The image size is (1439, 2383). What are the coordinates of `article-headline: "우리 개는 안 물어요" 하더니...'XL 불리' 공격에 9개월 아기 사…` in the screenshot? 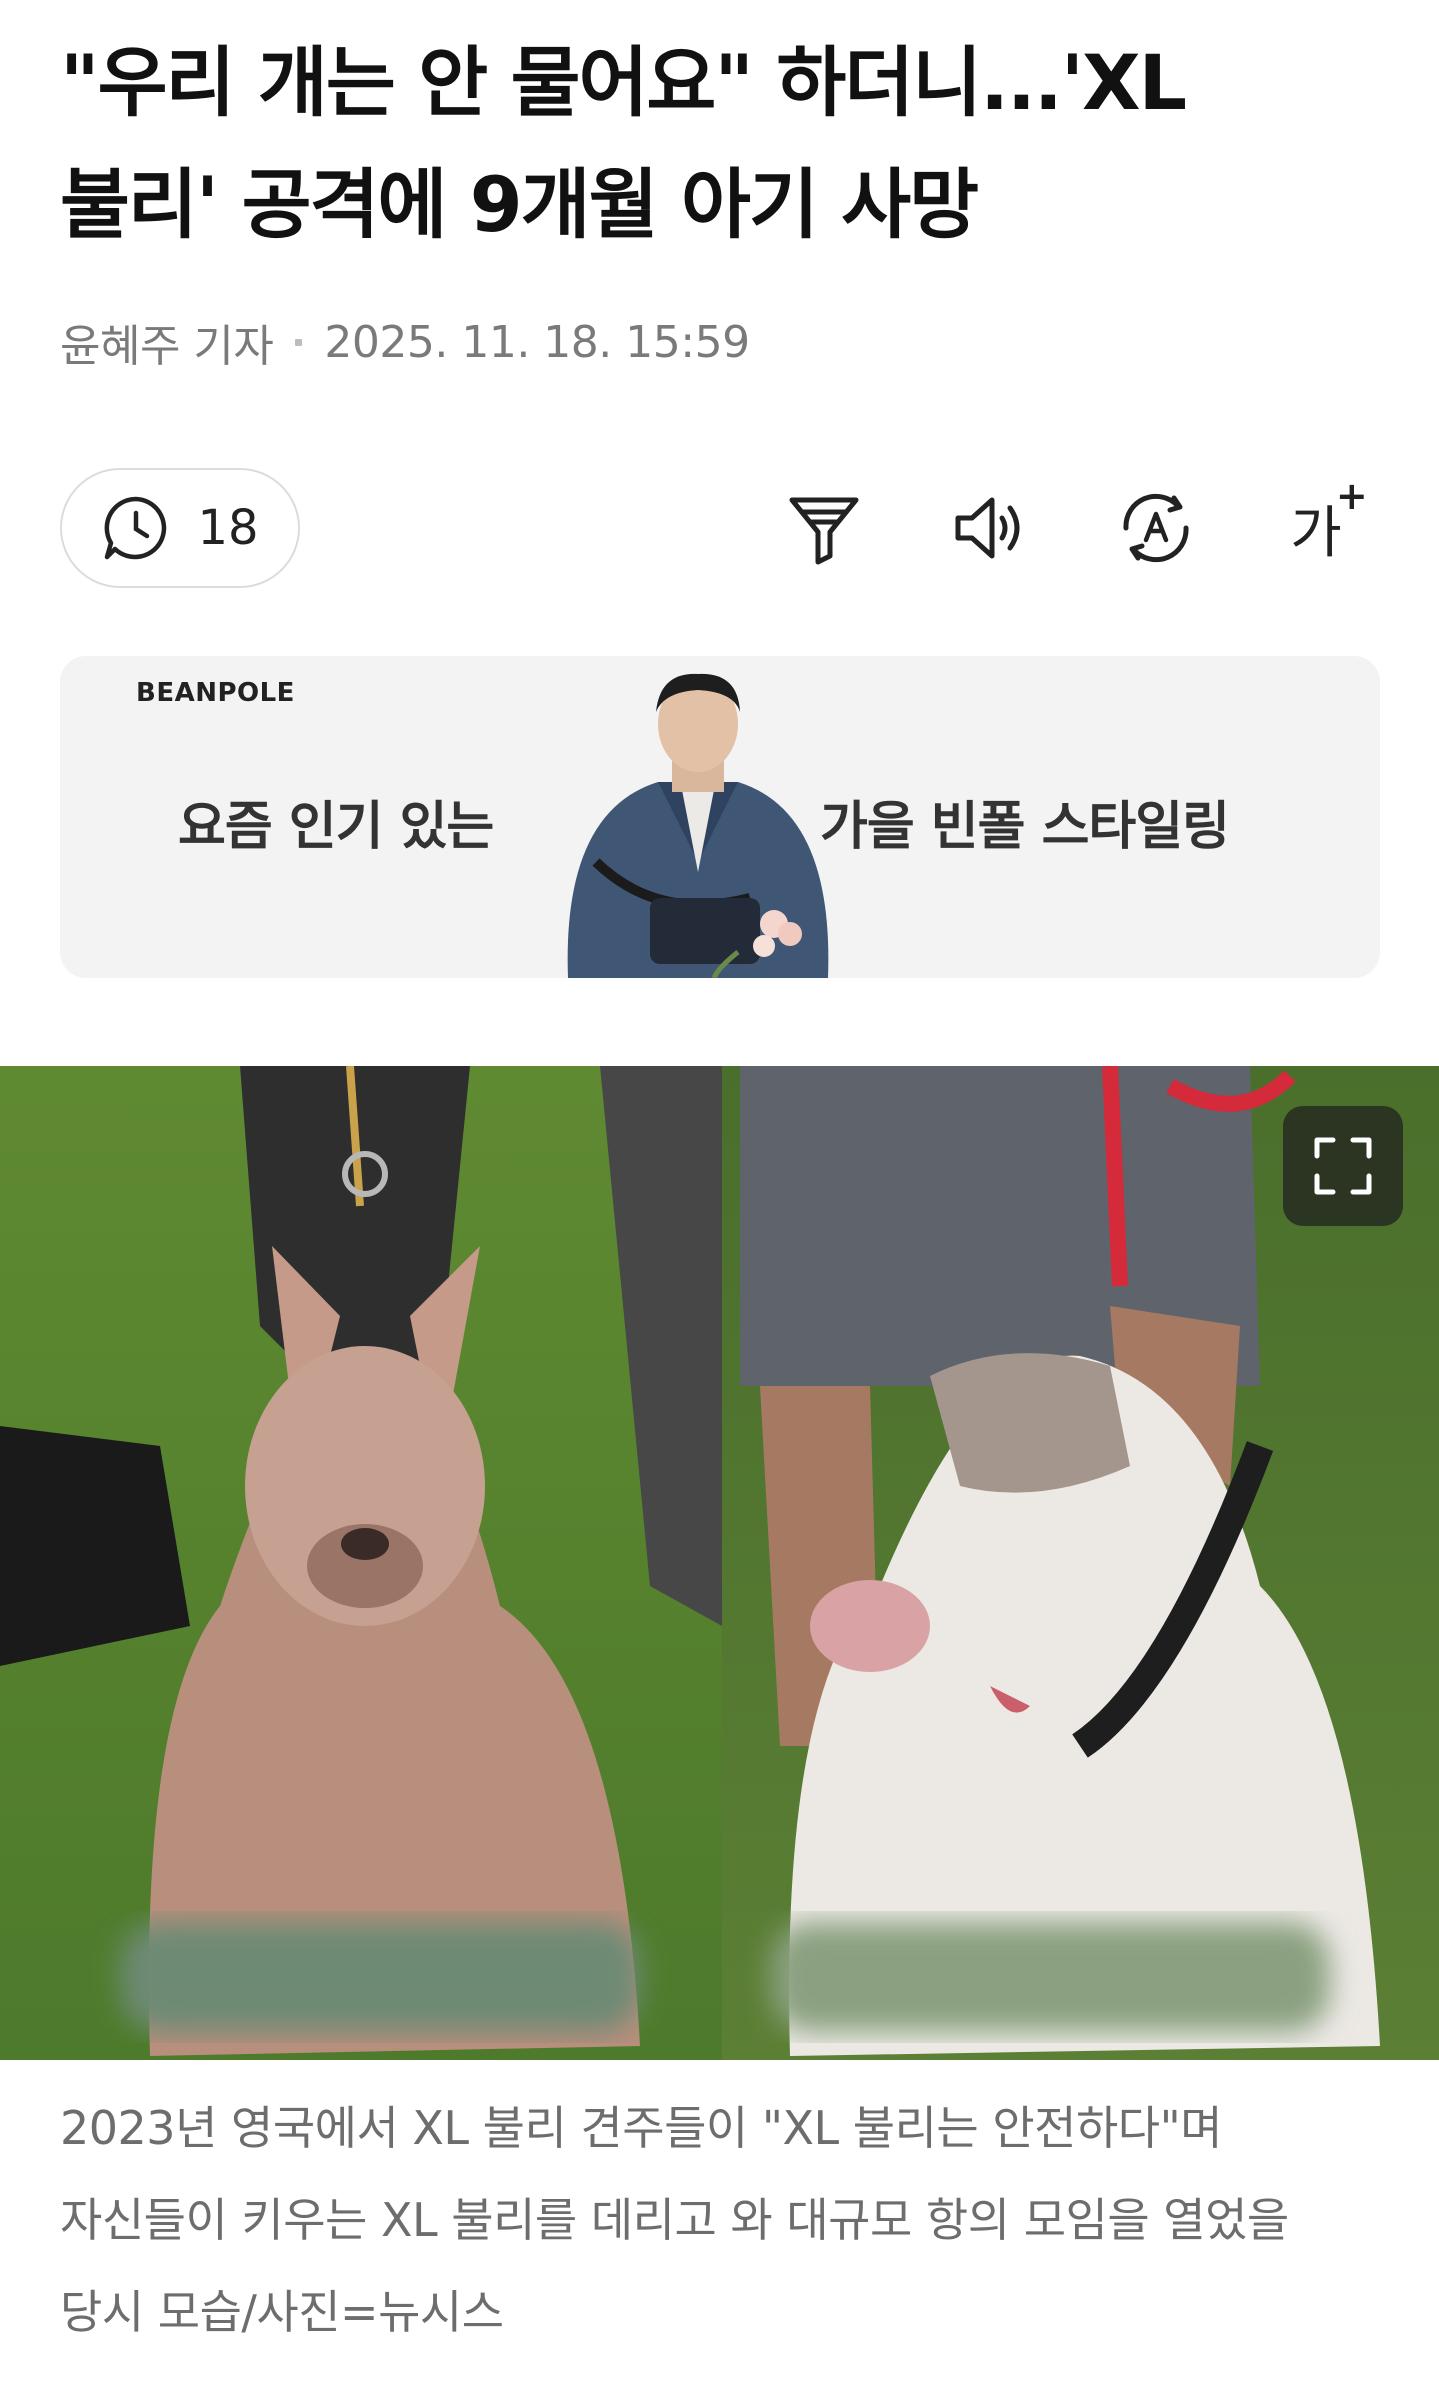 It's located at (720, 144).